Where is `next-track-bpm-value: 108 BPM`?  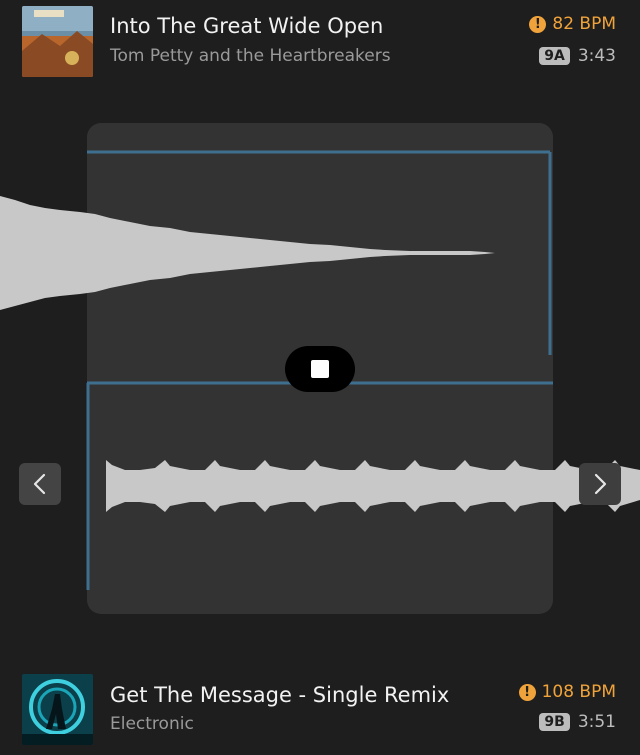
next-track-bpm-value: 108 BPM is located at coordinates (578, 692).